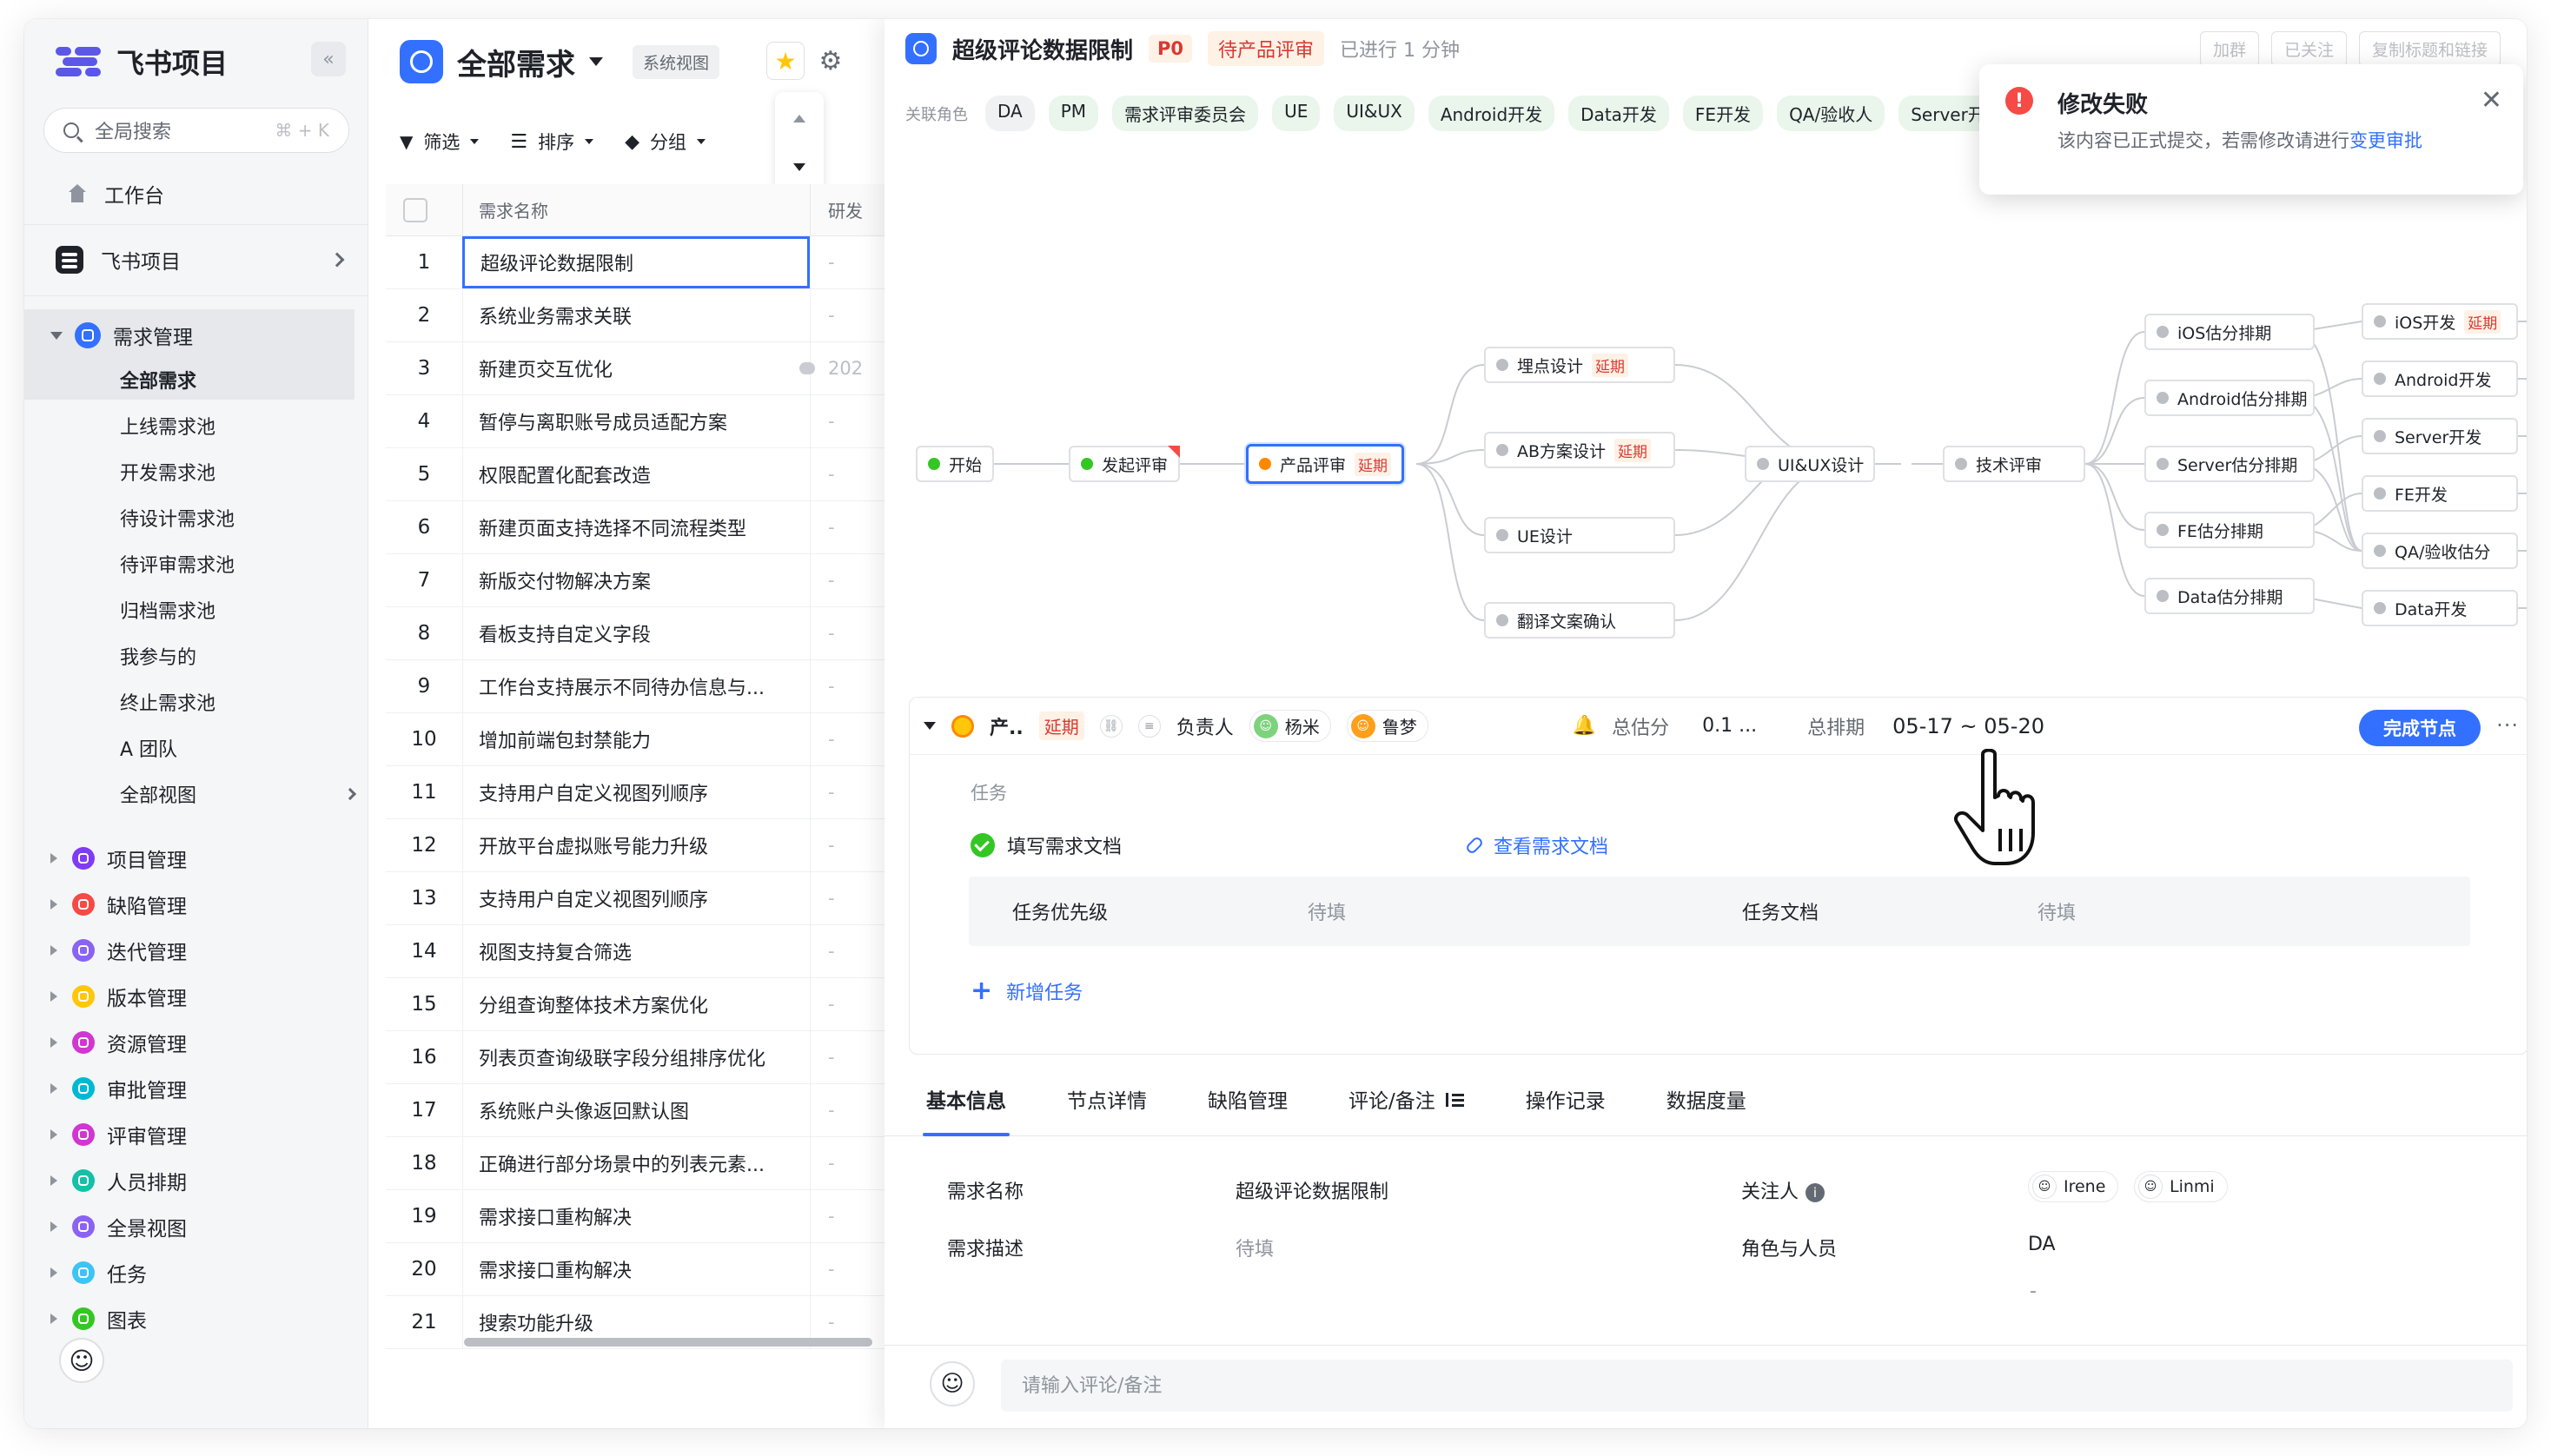  Describe the element at coordinates (516, 62) in the screenshot. I see `list-title: 全部需求` at that location.